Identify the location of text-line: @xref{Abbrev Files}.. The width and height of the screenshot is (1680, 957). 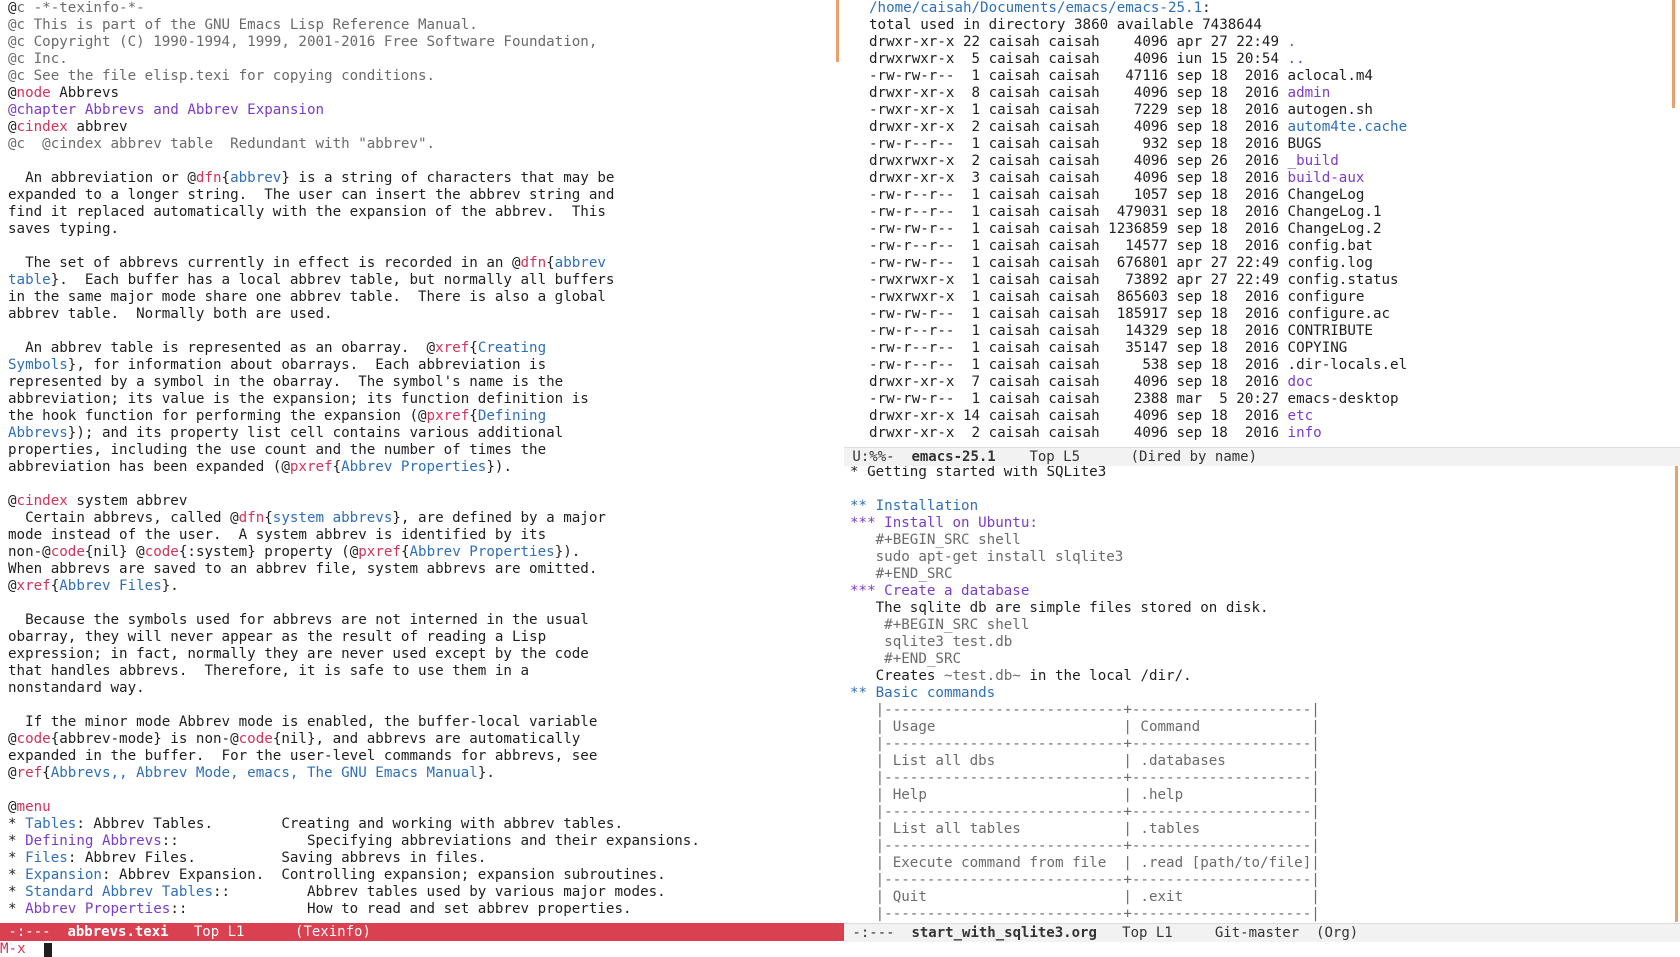
(423, 586).